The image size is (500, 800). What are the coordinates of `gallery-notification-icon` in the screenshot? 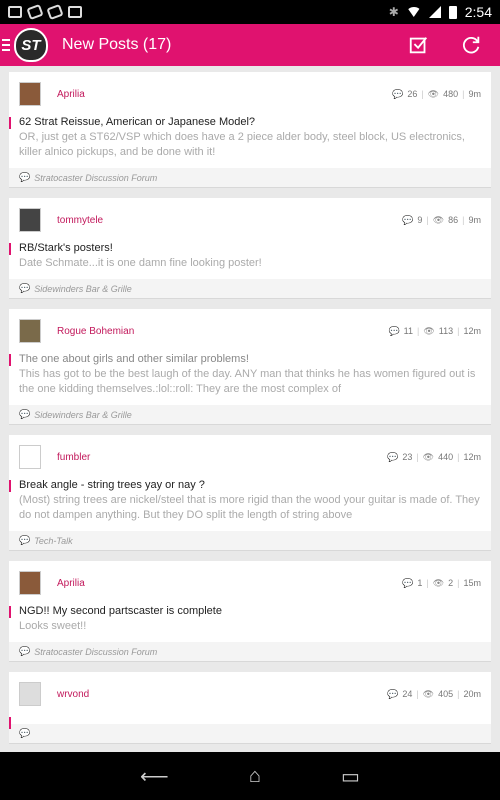 It's located at (15, 12).